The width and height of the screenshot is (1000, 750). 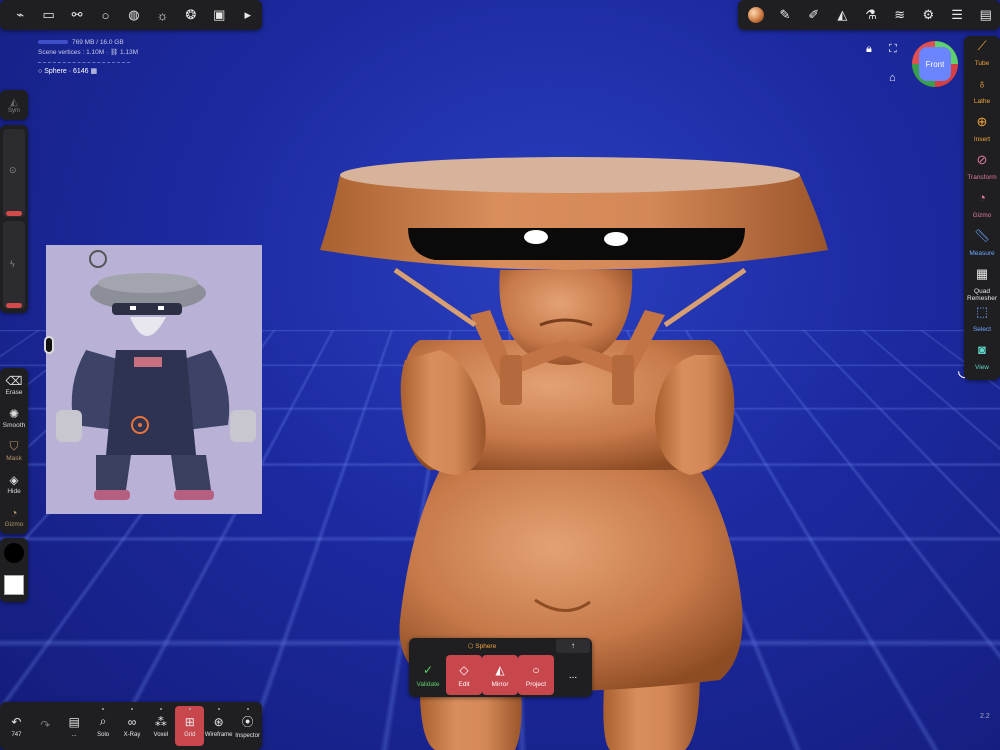 I want to click on vertices-label: Scene vertices :, so click(x=61, y=52).